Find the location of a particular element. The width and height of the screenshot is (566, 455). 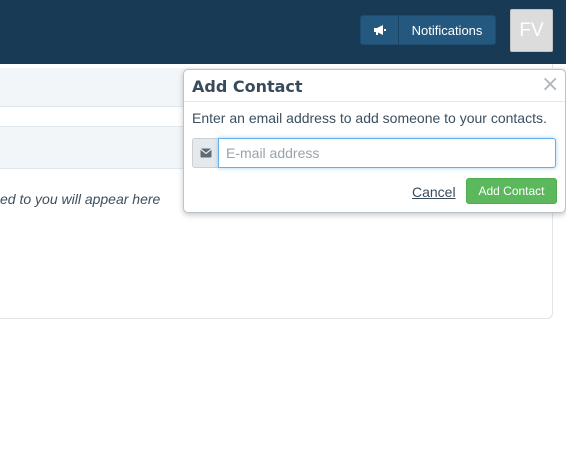

avatar: FV is located at coordinates (531, 30).